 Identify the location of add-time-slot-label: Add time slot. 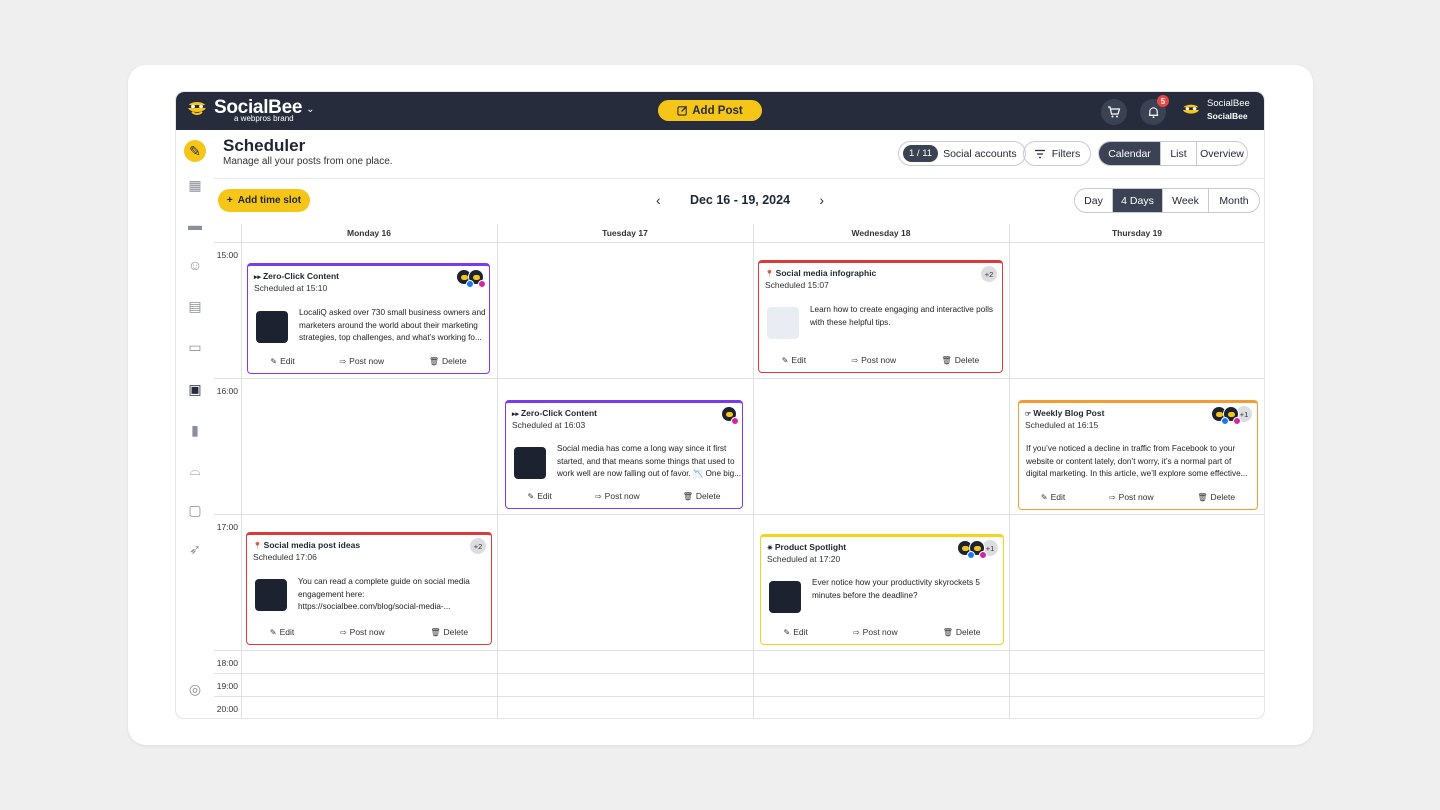
(269, 200).